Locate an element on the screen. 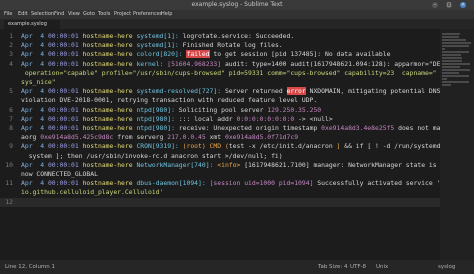 Image resolution: width=474 pixels, height=274 pixels. token: <info> is located at coordinates (231, 164).